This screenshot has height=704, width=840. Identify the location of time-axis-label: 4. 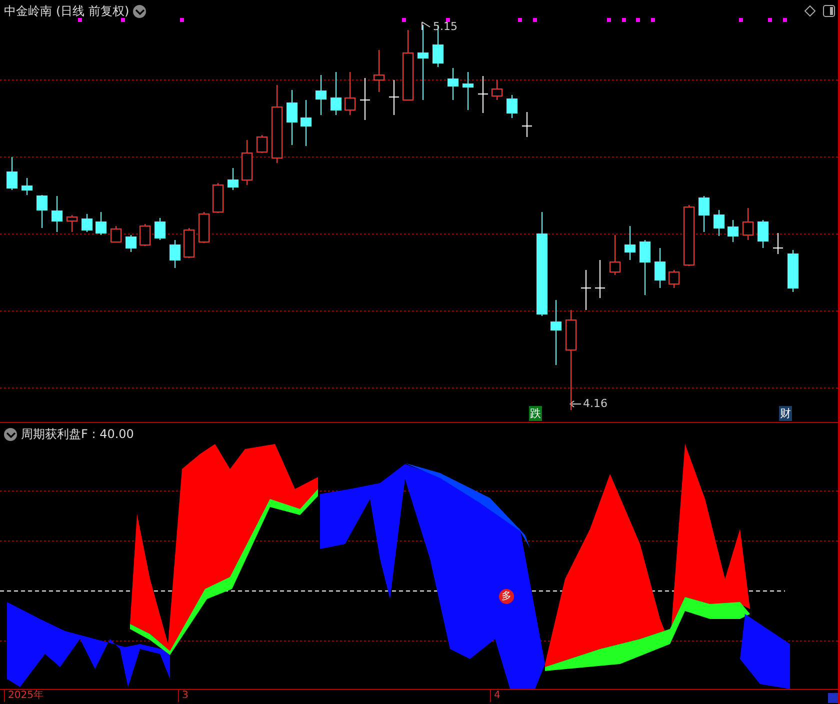
(495, 696).